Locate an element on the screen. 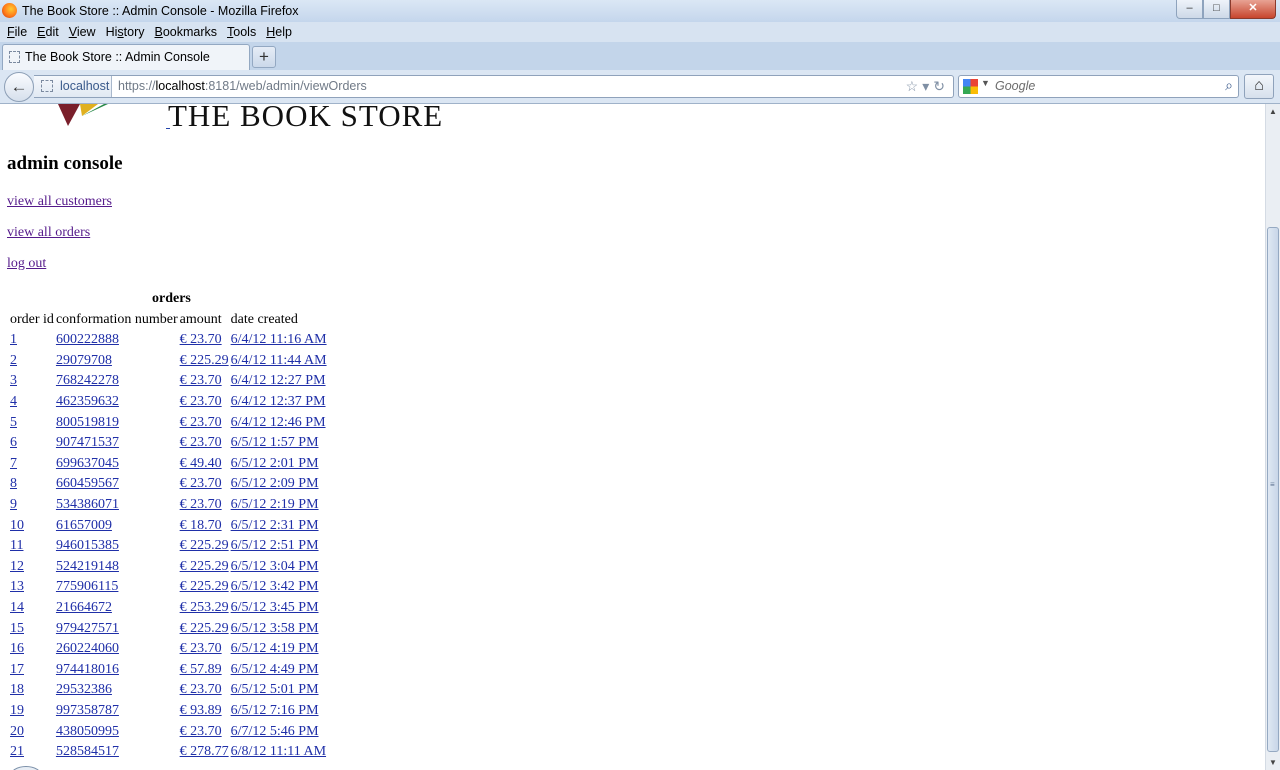  google-engine-icon is located at coordinates (970, 86).